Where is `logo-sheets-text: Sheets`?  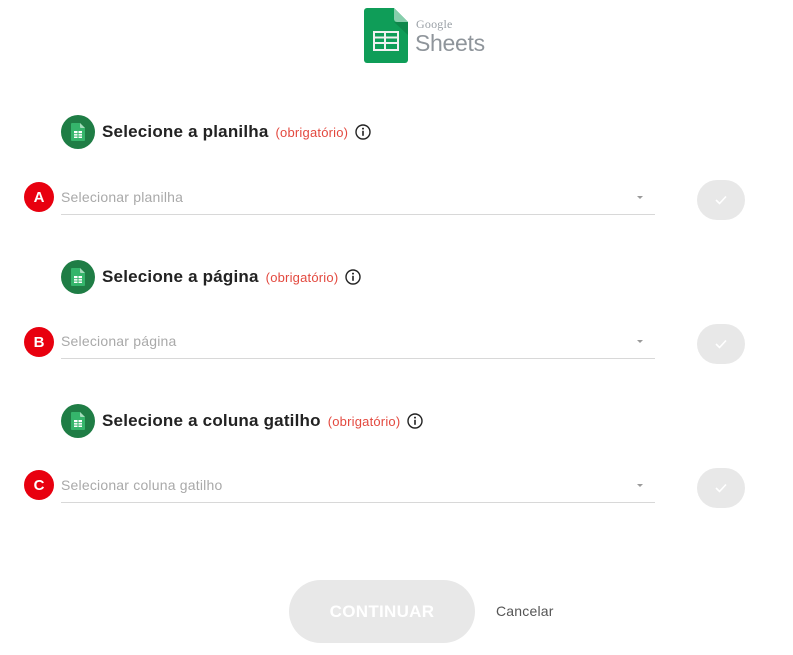
logo-sheets-text: Sheets is located at coordinates (450, 43).